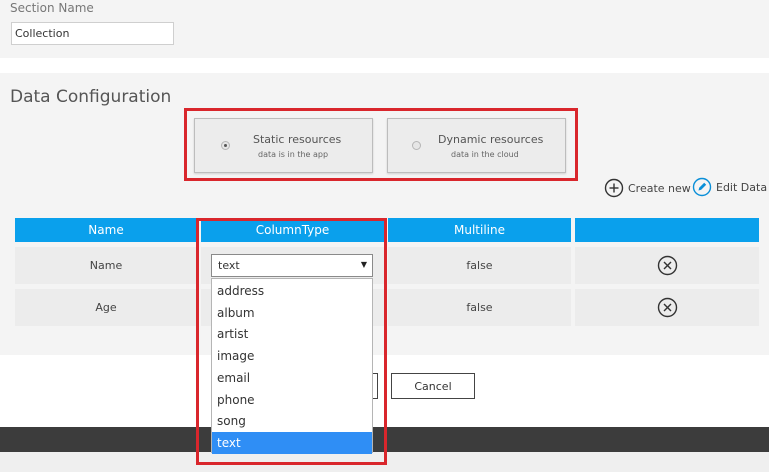  Describe the element at coordinates (91, 97) in the screenshot. I see `data-configuration-title: Data Configuration` at that location.